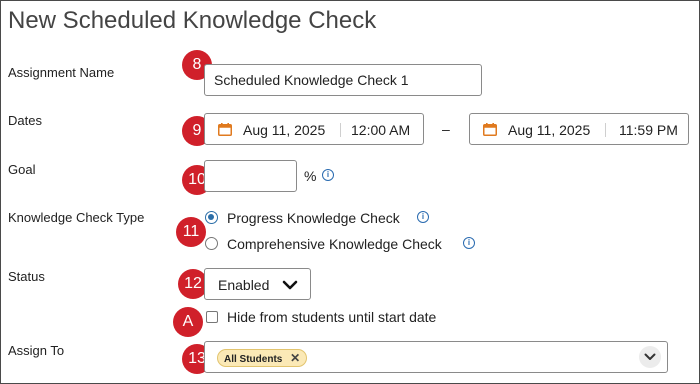 The image size is (700, 384). I want to click on start-date-value: Aug 11, 2025, so click(284, 130).